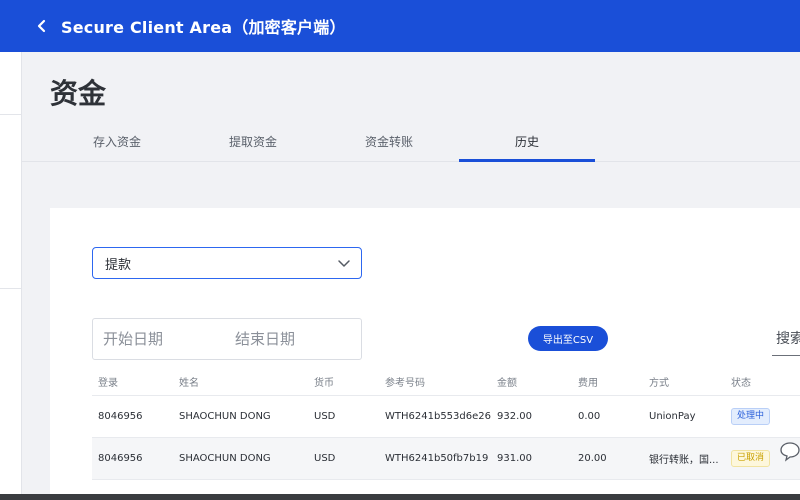 The width and height of the screenshot is (800, 500). What do you see at coordinates (298, 339) in the screenshot?
I see `end-date-input` at bounding box center [298, 339].